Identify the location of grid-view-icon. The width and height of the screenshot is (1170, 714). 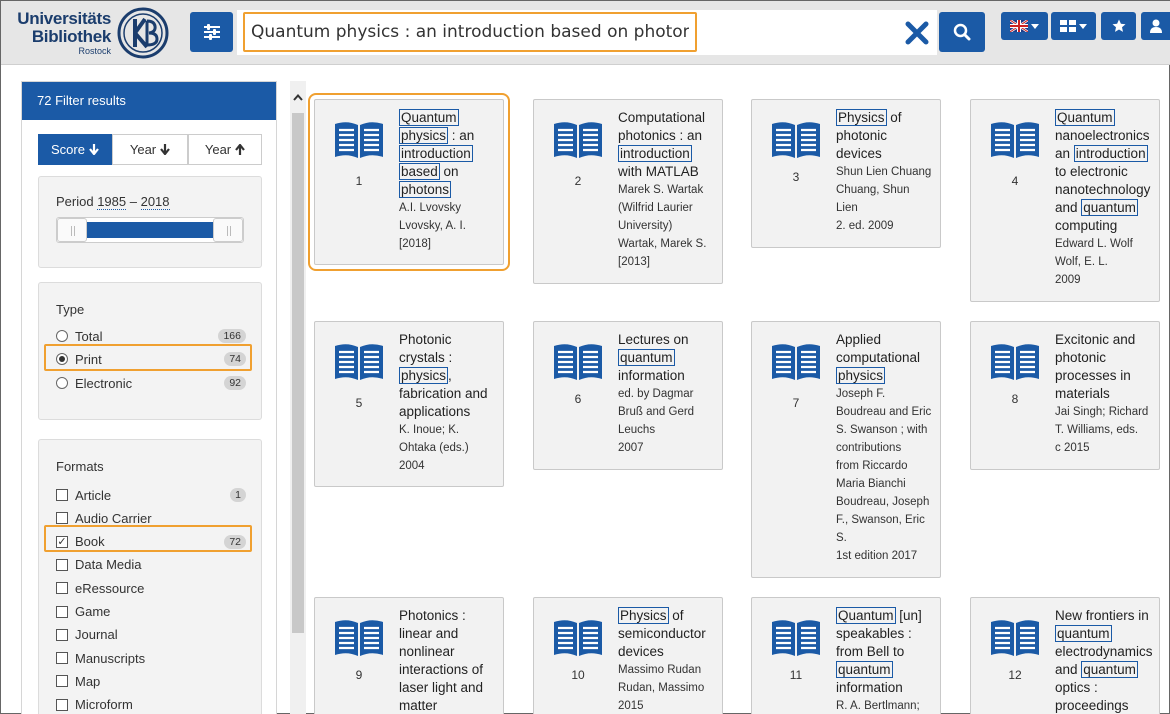
(1068, 26).